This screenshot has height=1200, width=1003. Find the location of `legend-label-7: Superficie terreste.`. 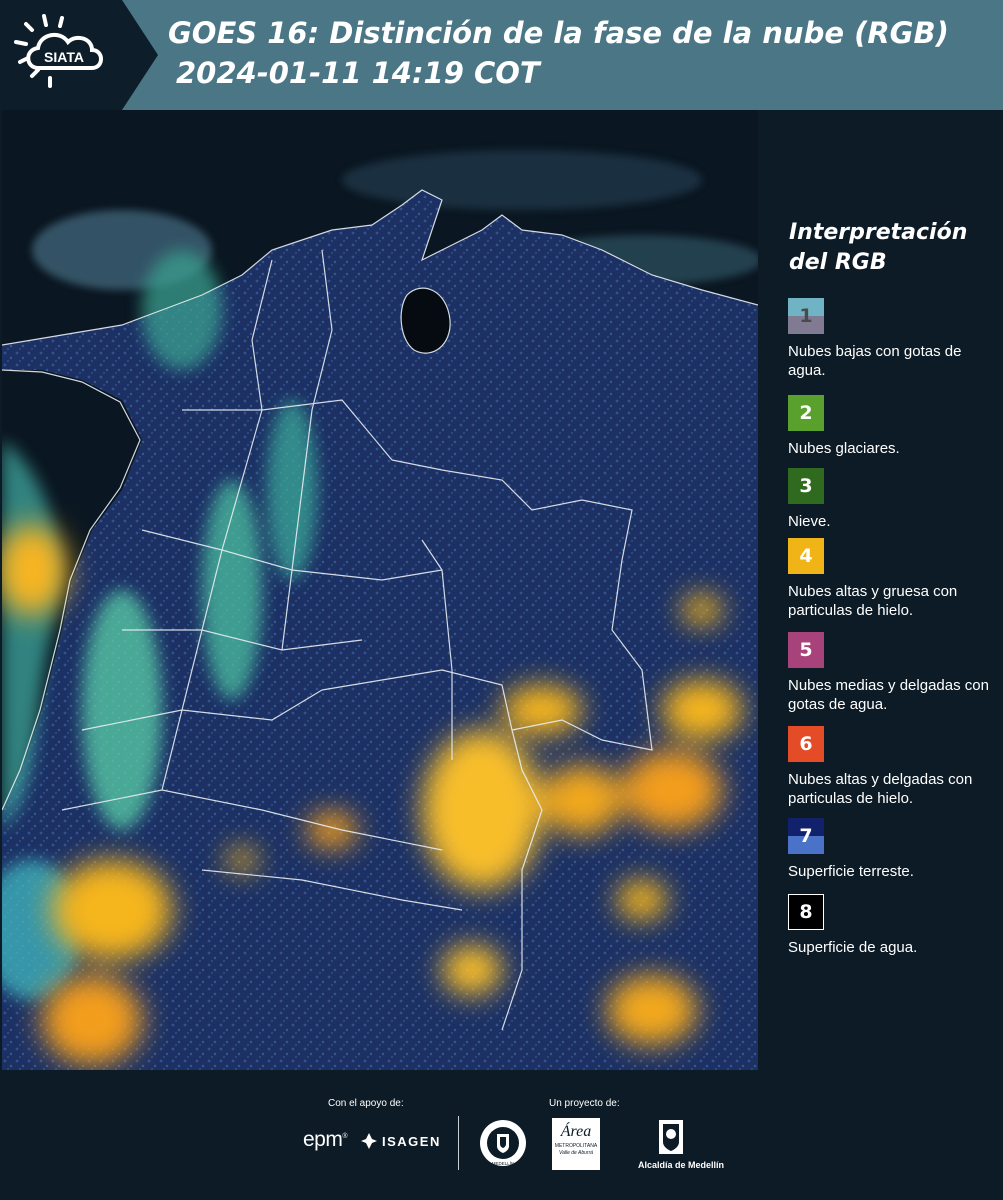

legend-label-7: Superficie terreste. is located at coordinates (851, 871).